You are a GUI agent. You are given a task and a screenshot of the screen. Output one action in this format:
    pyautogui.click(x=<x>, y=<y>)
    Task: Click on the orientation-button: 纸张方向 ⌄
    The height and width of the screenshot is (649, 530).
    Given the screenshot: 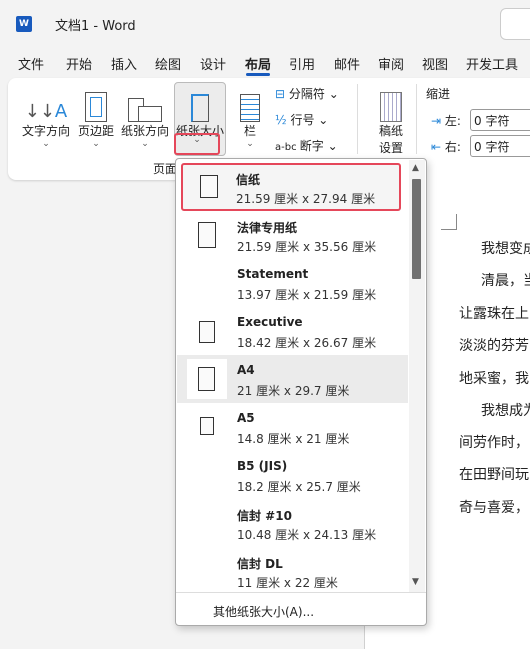 What is the action you would take?
    pyautogui.click(x=145, y=116)
    